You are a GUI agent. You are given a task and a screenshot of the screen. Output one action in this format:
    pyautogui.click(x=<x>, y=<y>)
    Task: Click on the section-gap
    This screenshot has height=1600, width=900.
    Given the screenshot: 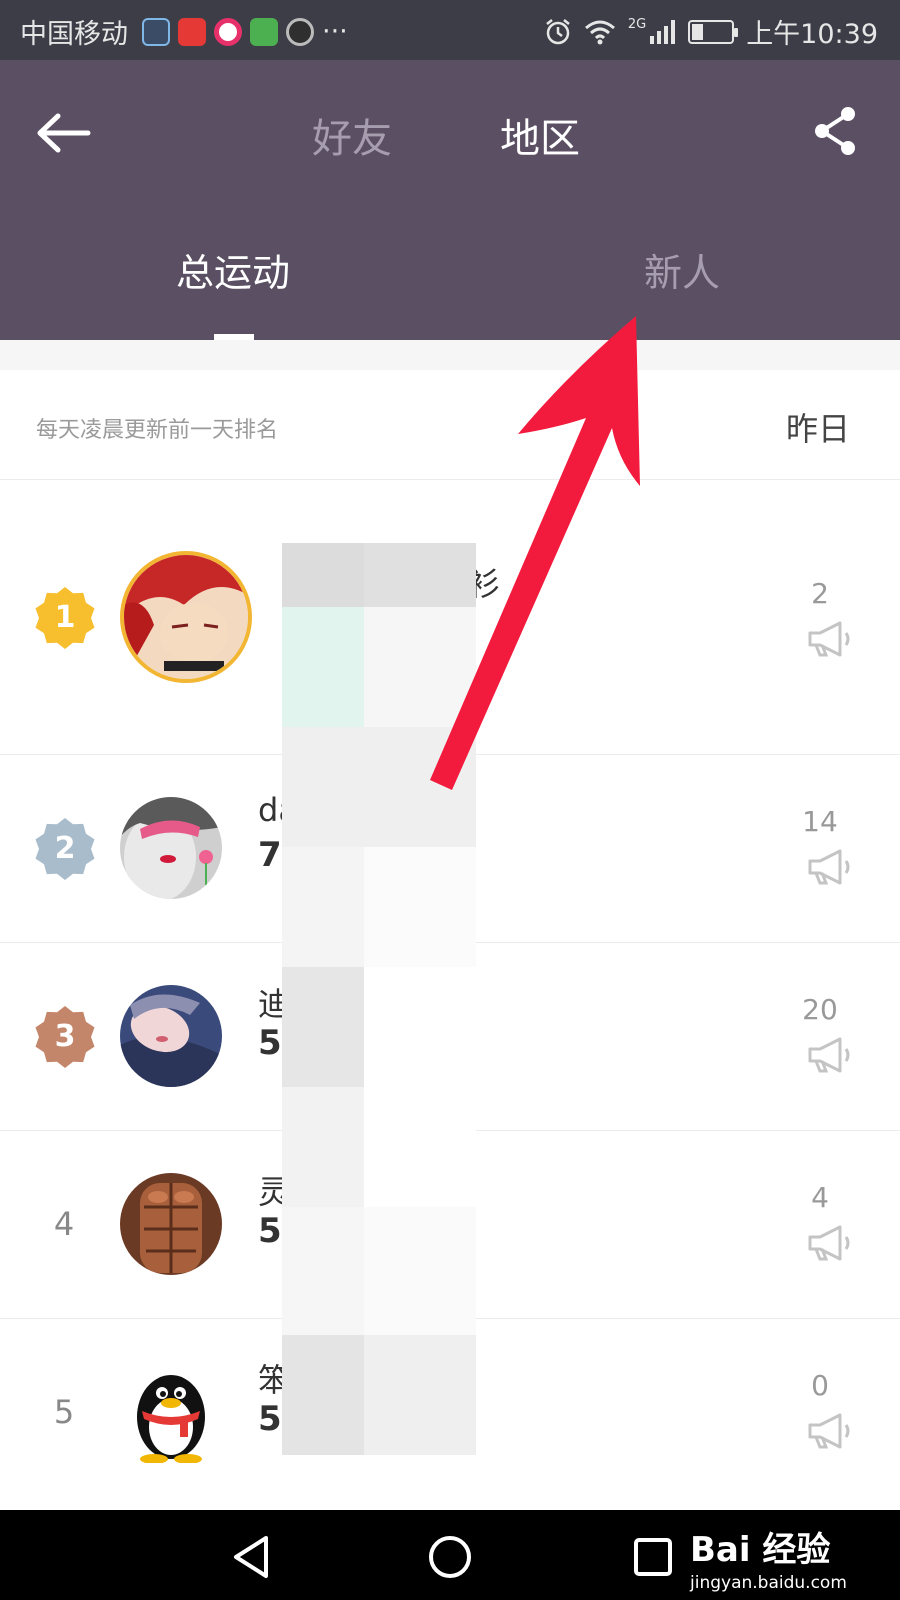 What is the action you would take?
    pyautogui.click(x=450, y=355)
    